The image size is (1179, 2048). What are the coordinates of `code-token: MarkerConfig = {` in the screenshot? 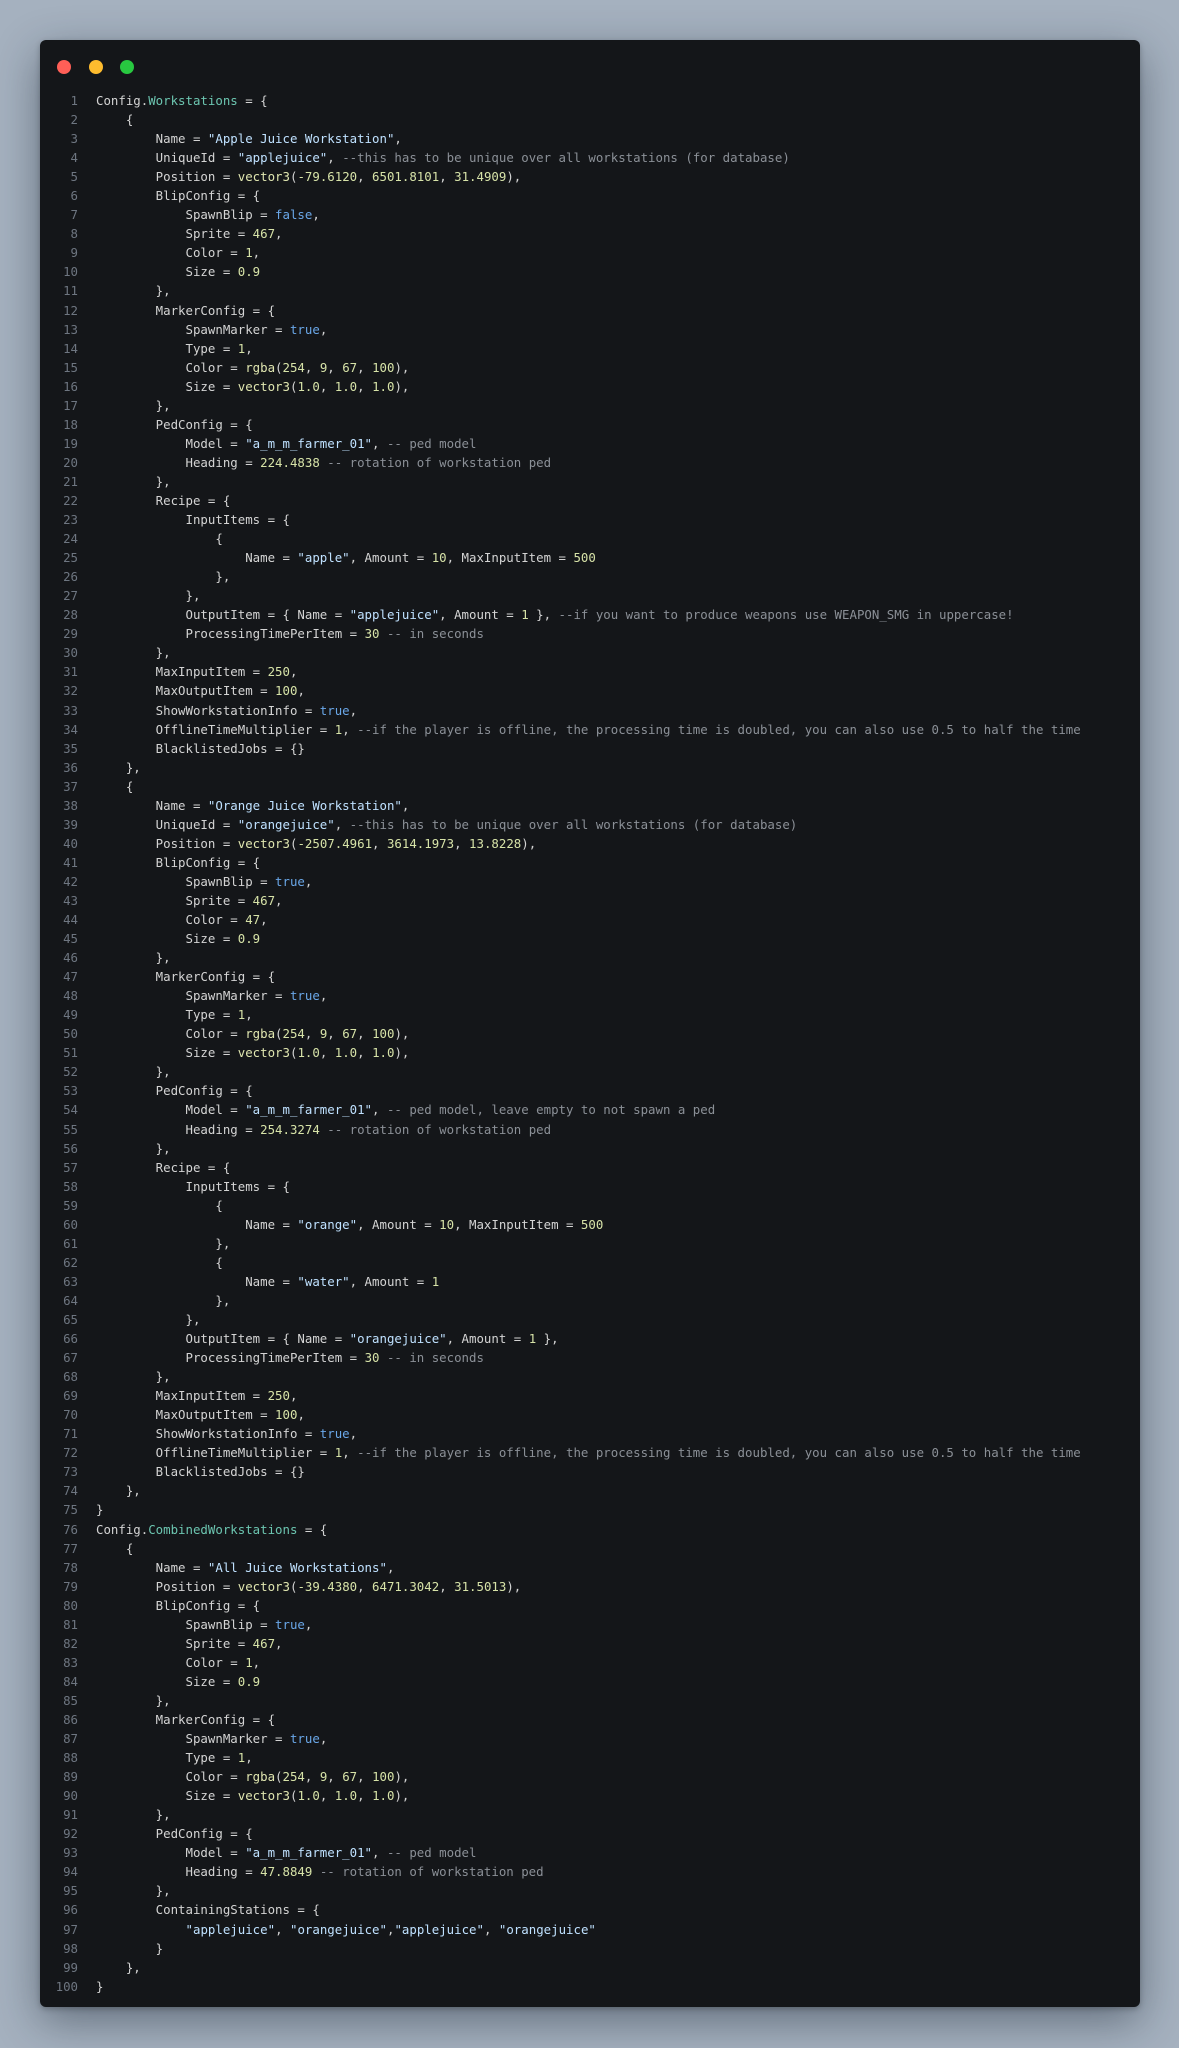 It's located at (186, 310).